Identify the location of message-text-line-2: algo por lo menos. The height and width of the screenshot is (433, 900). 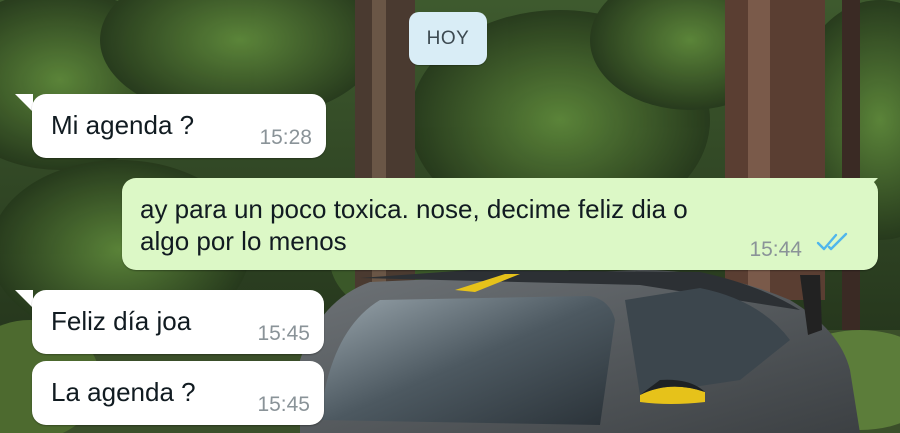
(243, 241).